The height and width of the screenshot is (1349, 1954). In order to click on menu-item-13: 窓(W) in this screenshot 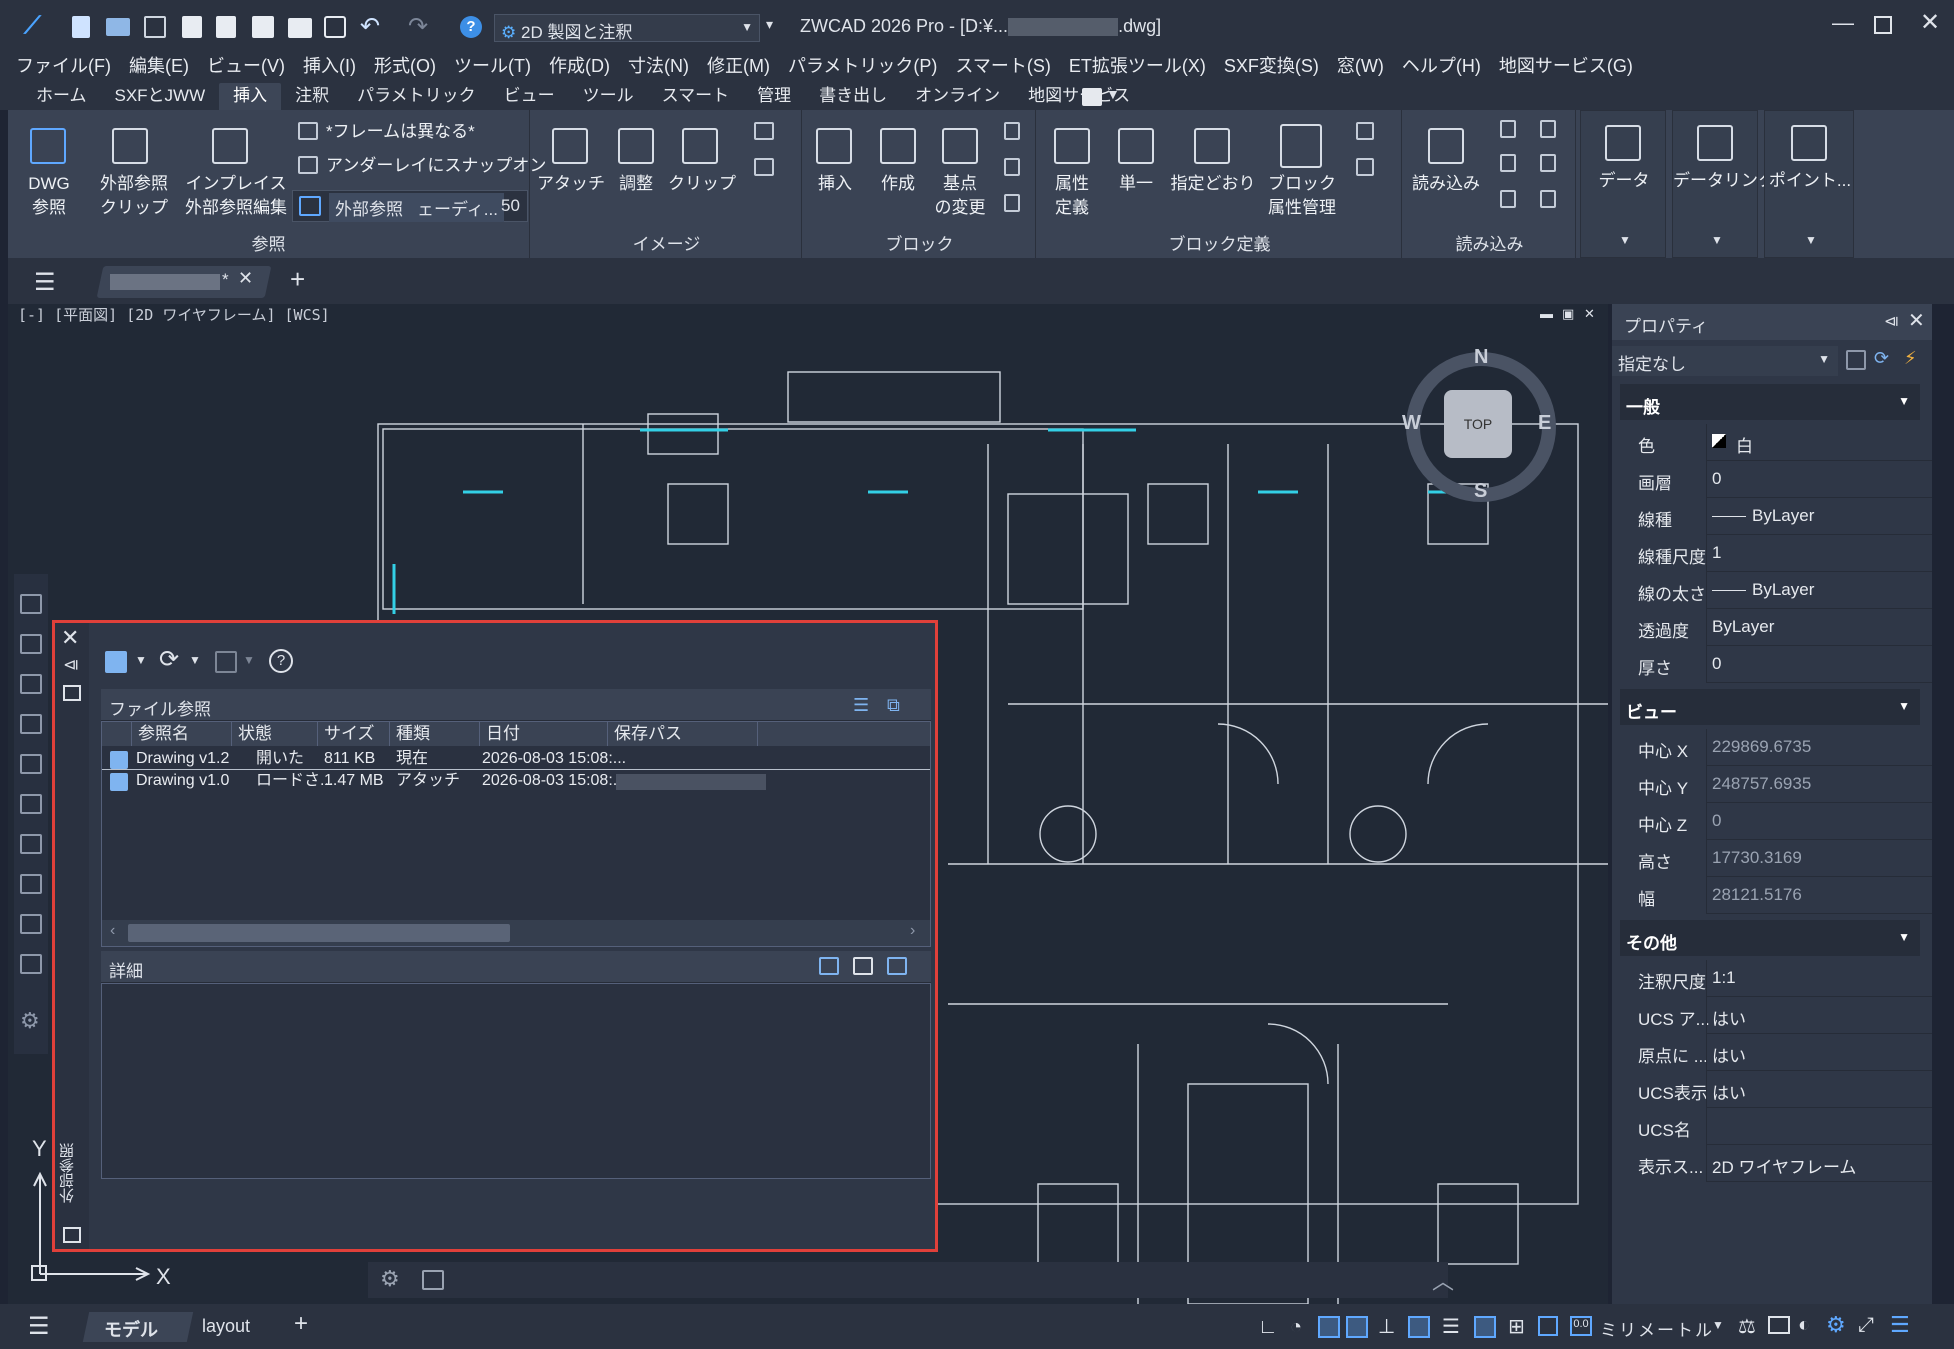, I will do `click(1360, 65)`.